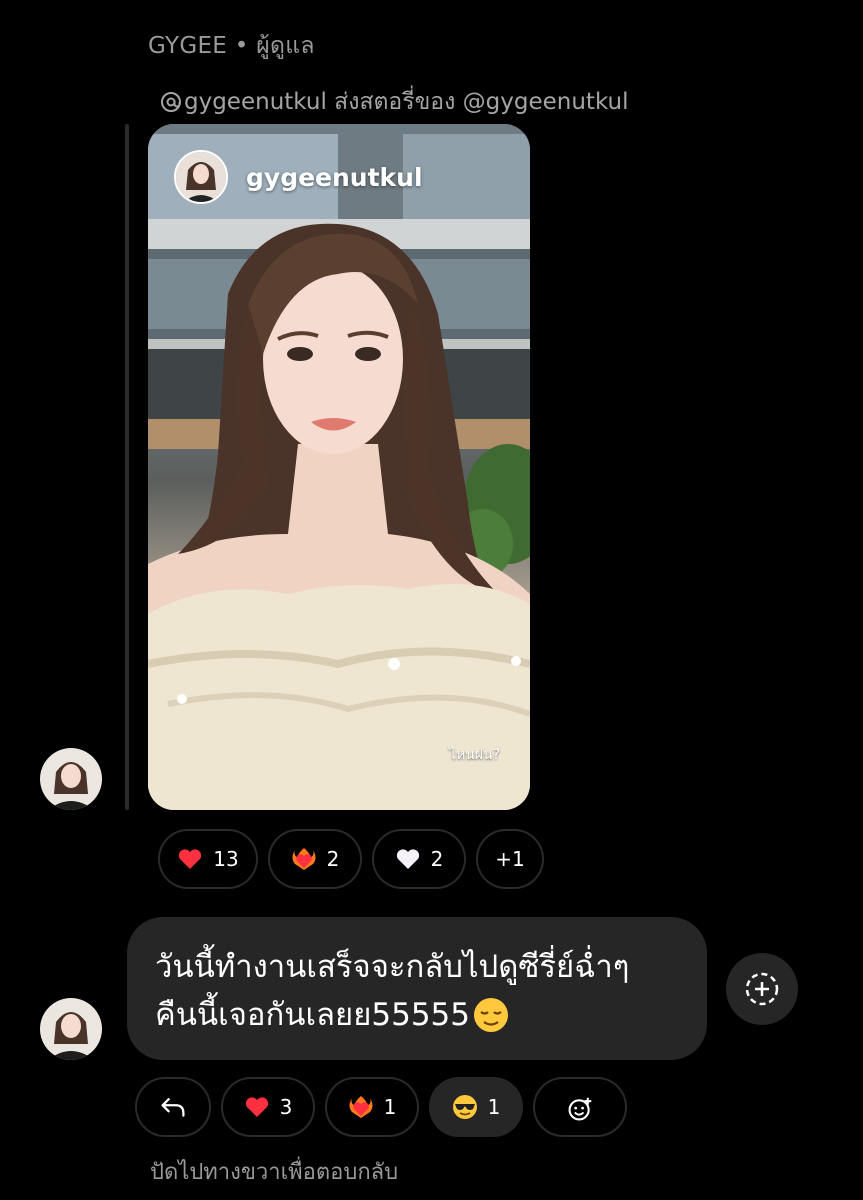 This screenshot has height=1200, width=863. I want to click on heart-white-icon, so click(408, 859).